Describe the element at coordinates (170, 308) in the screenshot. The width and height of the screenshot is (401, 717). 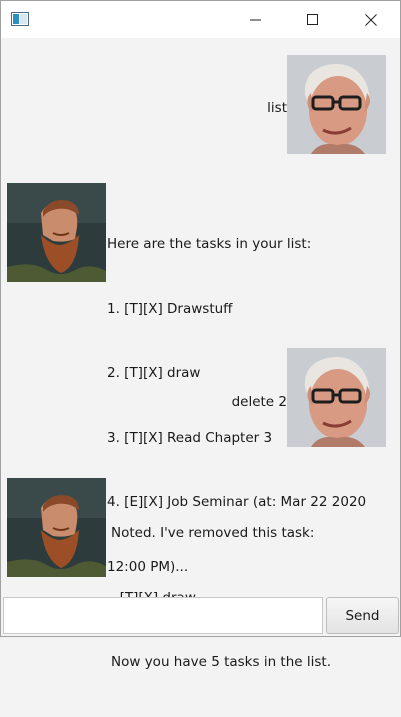
I see `message-line: 1. [T][X] Drawstuff` at that location.